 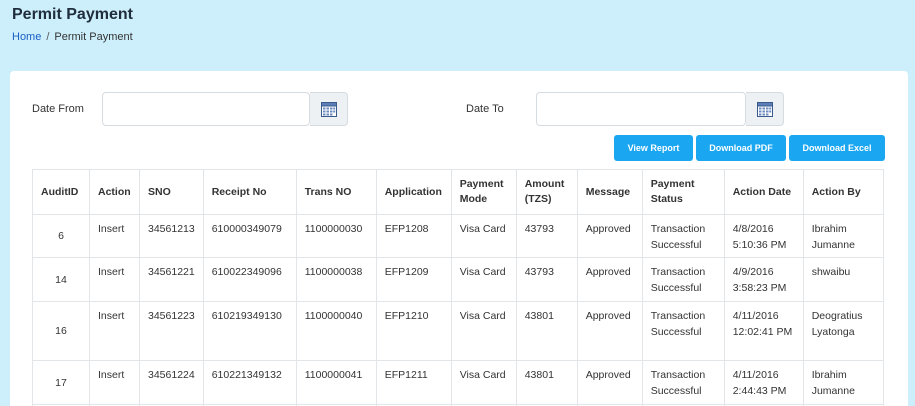 What do you see at coordinates (843, 331) in the screenshot?
I see `action-by-cell: Deogratius Lyatonga` at bounding box center [843, 331].